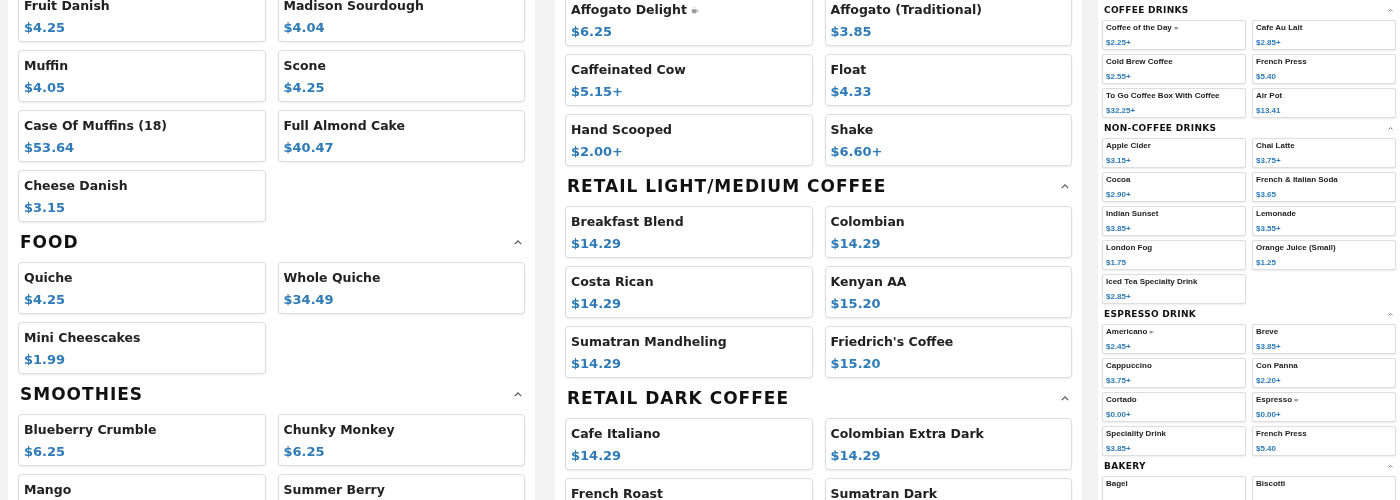 Image resolution: width=1400 pixels, height=500 pixels. I want to click on menu-item-card: Summer Berry, so click(401, 487).